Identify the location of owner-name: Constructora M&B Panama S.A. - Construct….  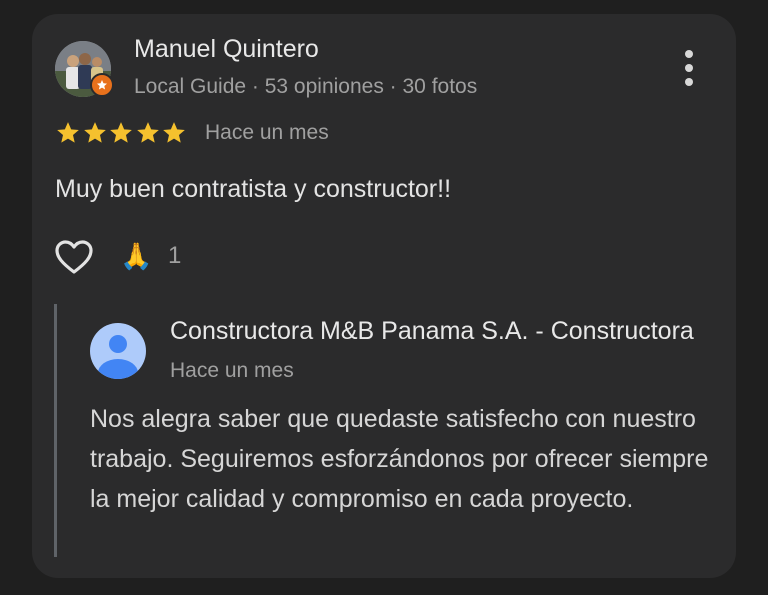
(432, 331).